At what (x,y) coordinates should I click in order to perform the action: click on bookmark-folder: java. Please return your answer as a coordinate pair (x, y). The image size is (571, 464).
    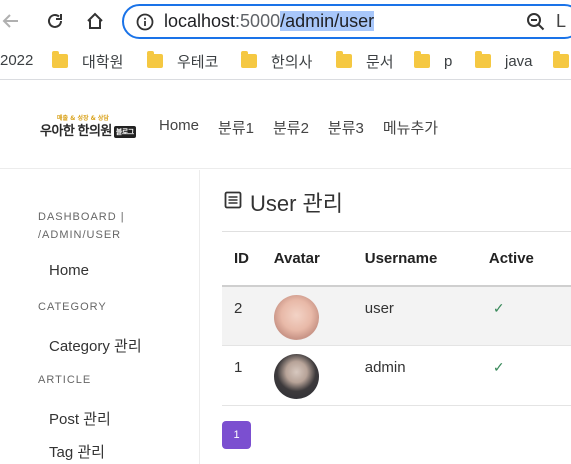
    Looking at the image, I should click on (504, 61).